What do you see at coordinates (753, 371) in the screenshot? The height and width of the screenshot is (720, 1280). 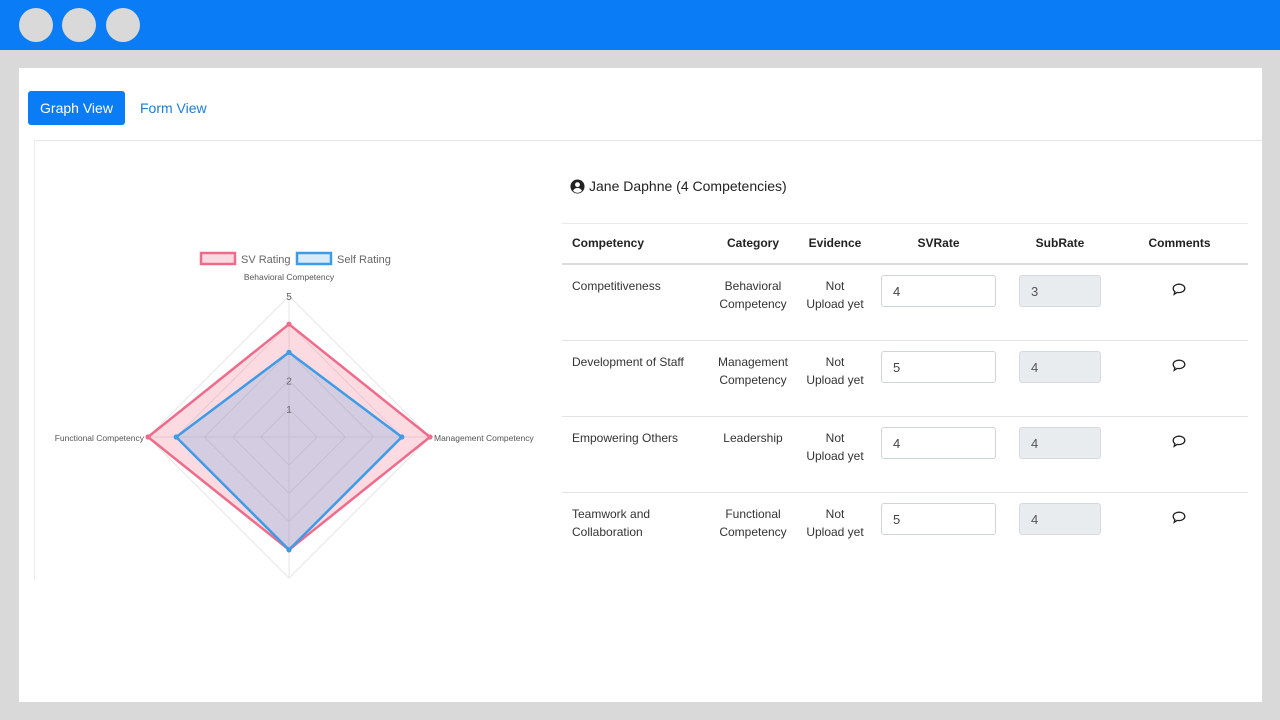 I see `cell-category: Management Competency` at bounding box center [753, 371].